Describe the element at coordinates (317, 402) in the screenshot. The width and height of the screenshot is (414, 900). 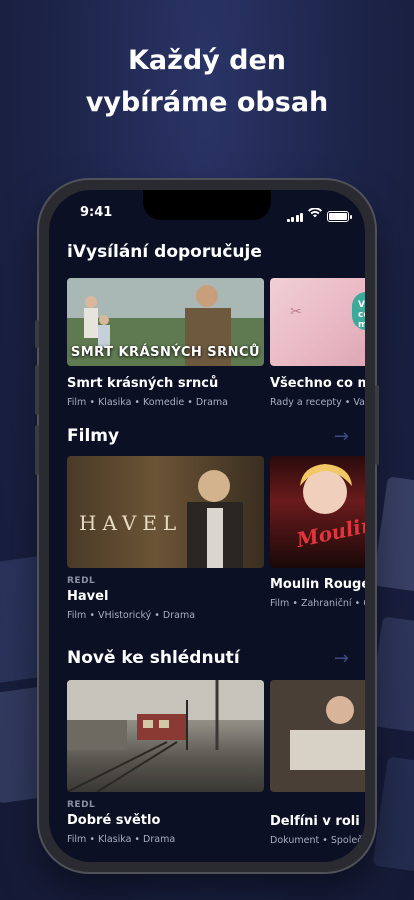
I see `card-meta: Rady a recepty • Vaře` at that location.